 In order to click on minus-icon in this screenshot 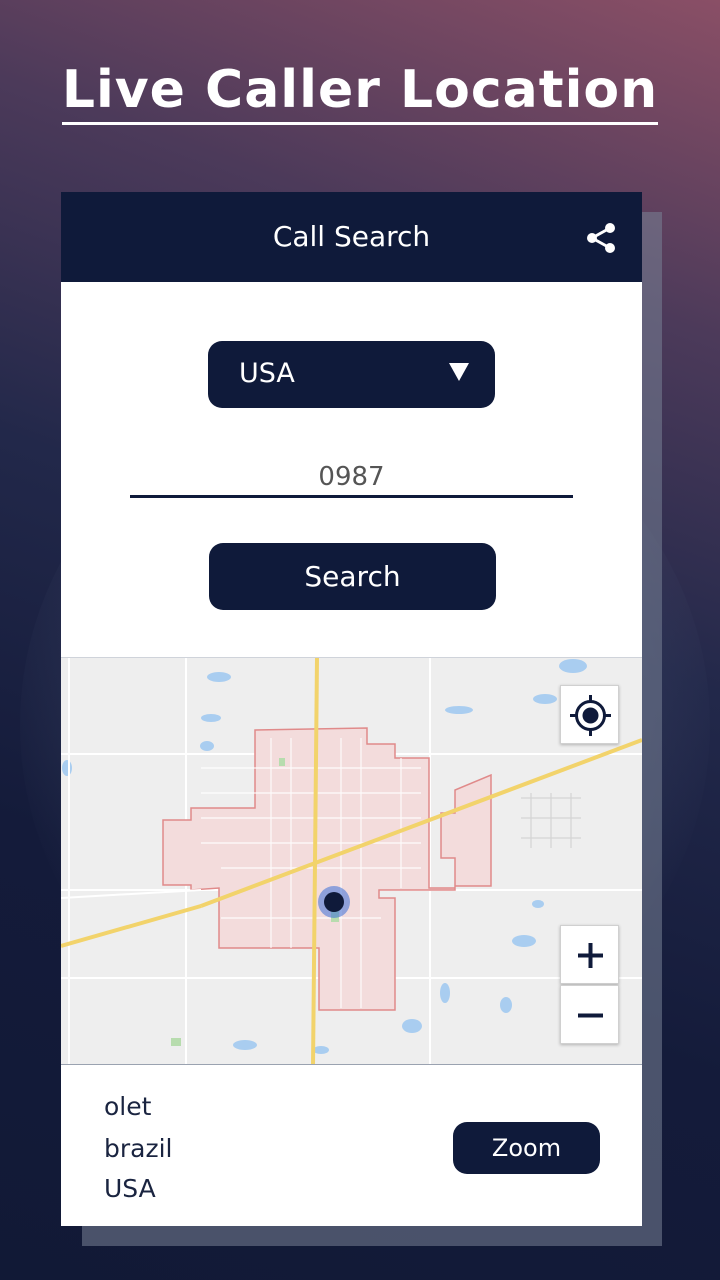, I will do `click(590, 1015)`.